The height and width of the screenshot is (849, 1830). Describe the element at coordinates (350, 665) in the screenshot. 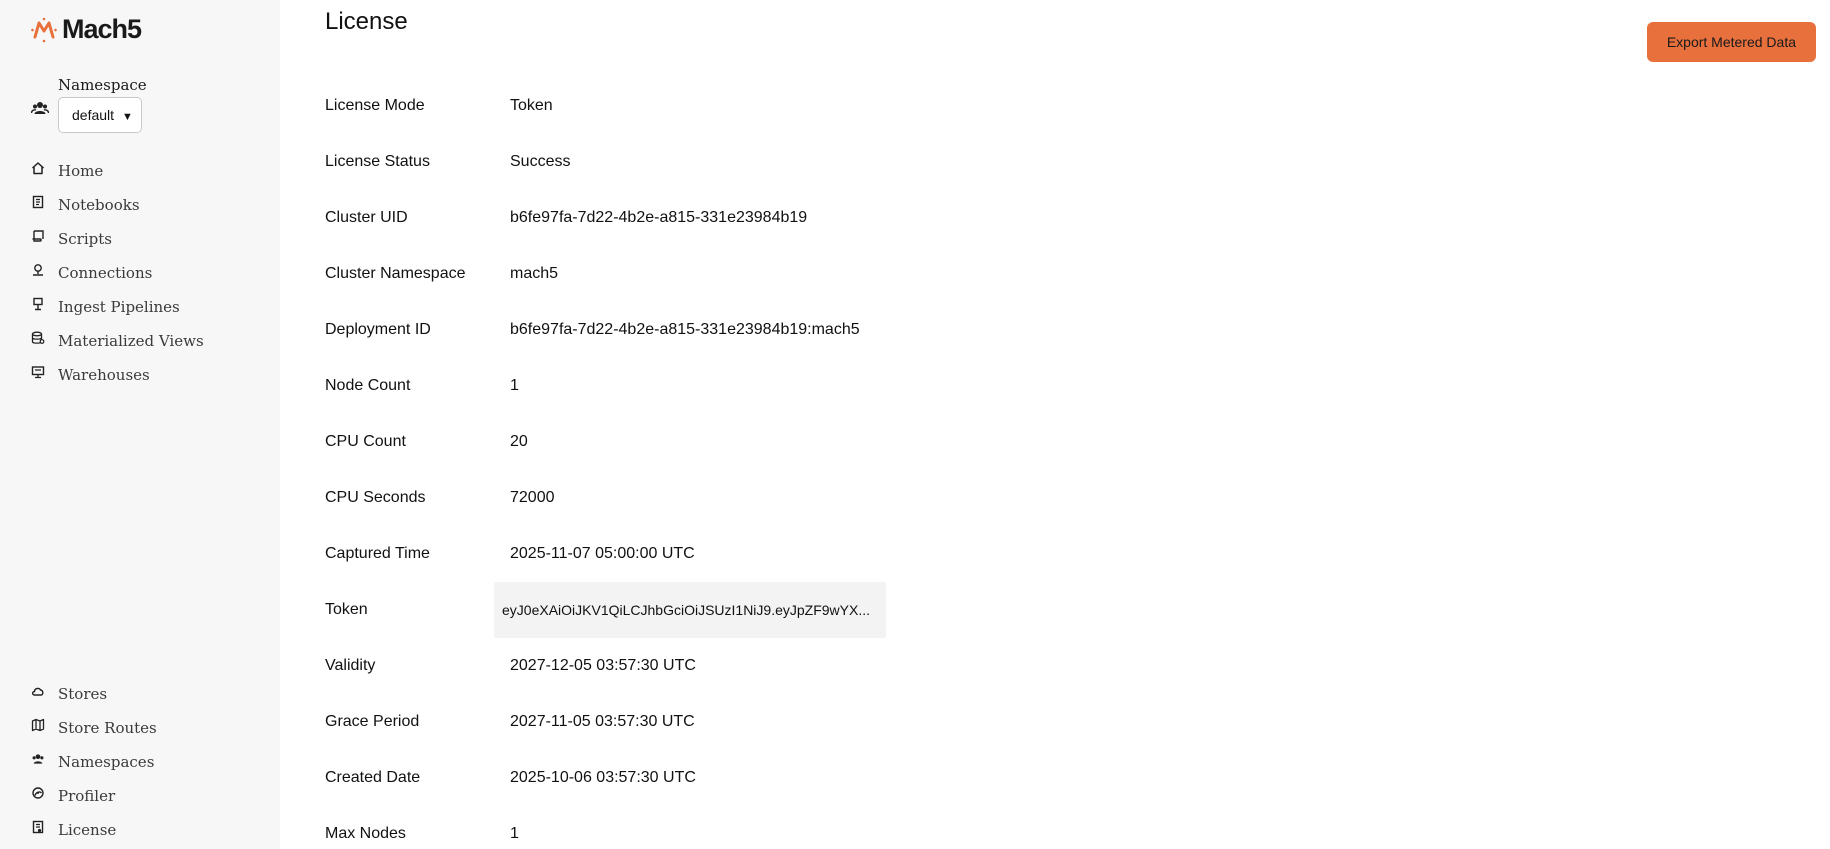

I see `detail-key: Validity` at that location.